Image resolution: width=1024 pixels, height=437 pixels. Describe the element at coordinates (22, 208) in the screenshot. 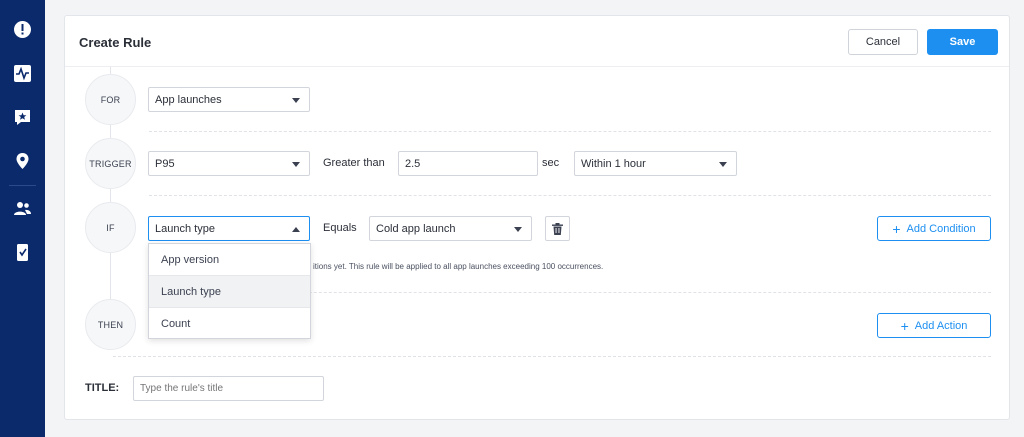

I see `users-icon` at that location.